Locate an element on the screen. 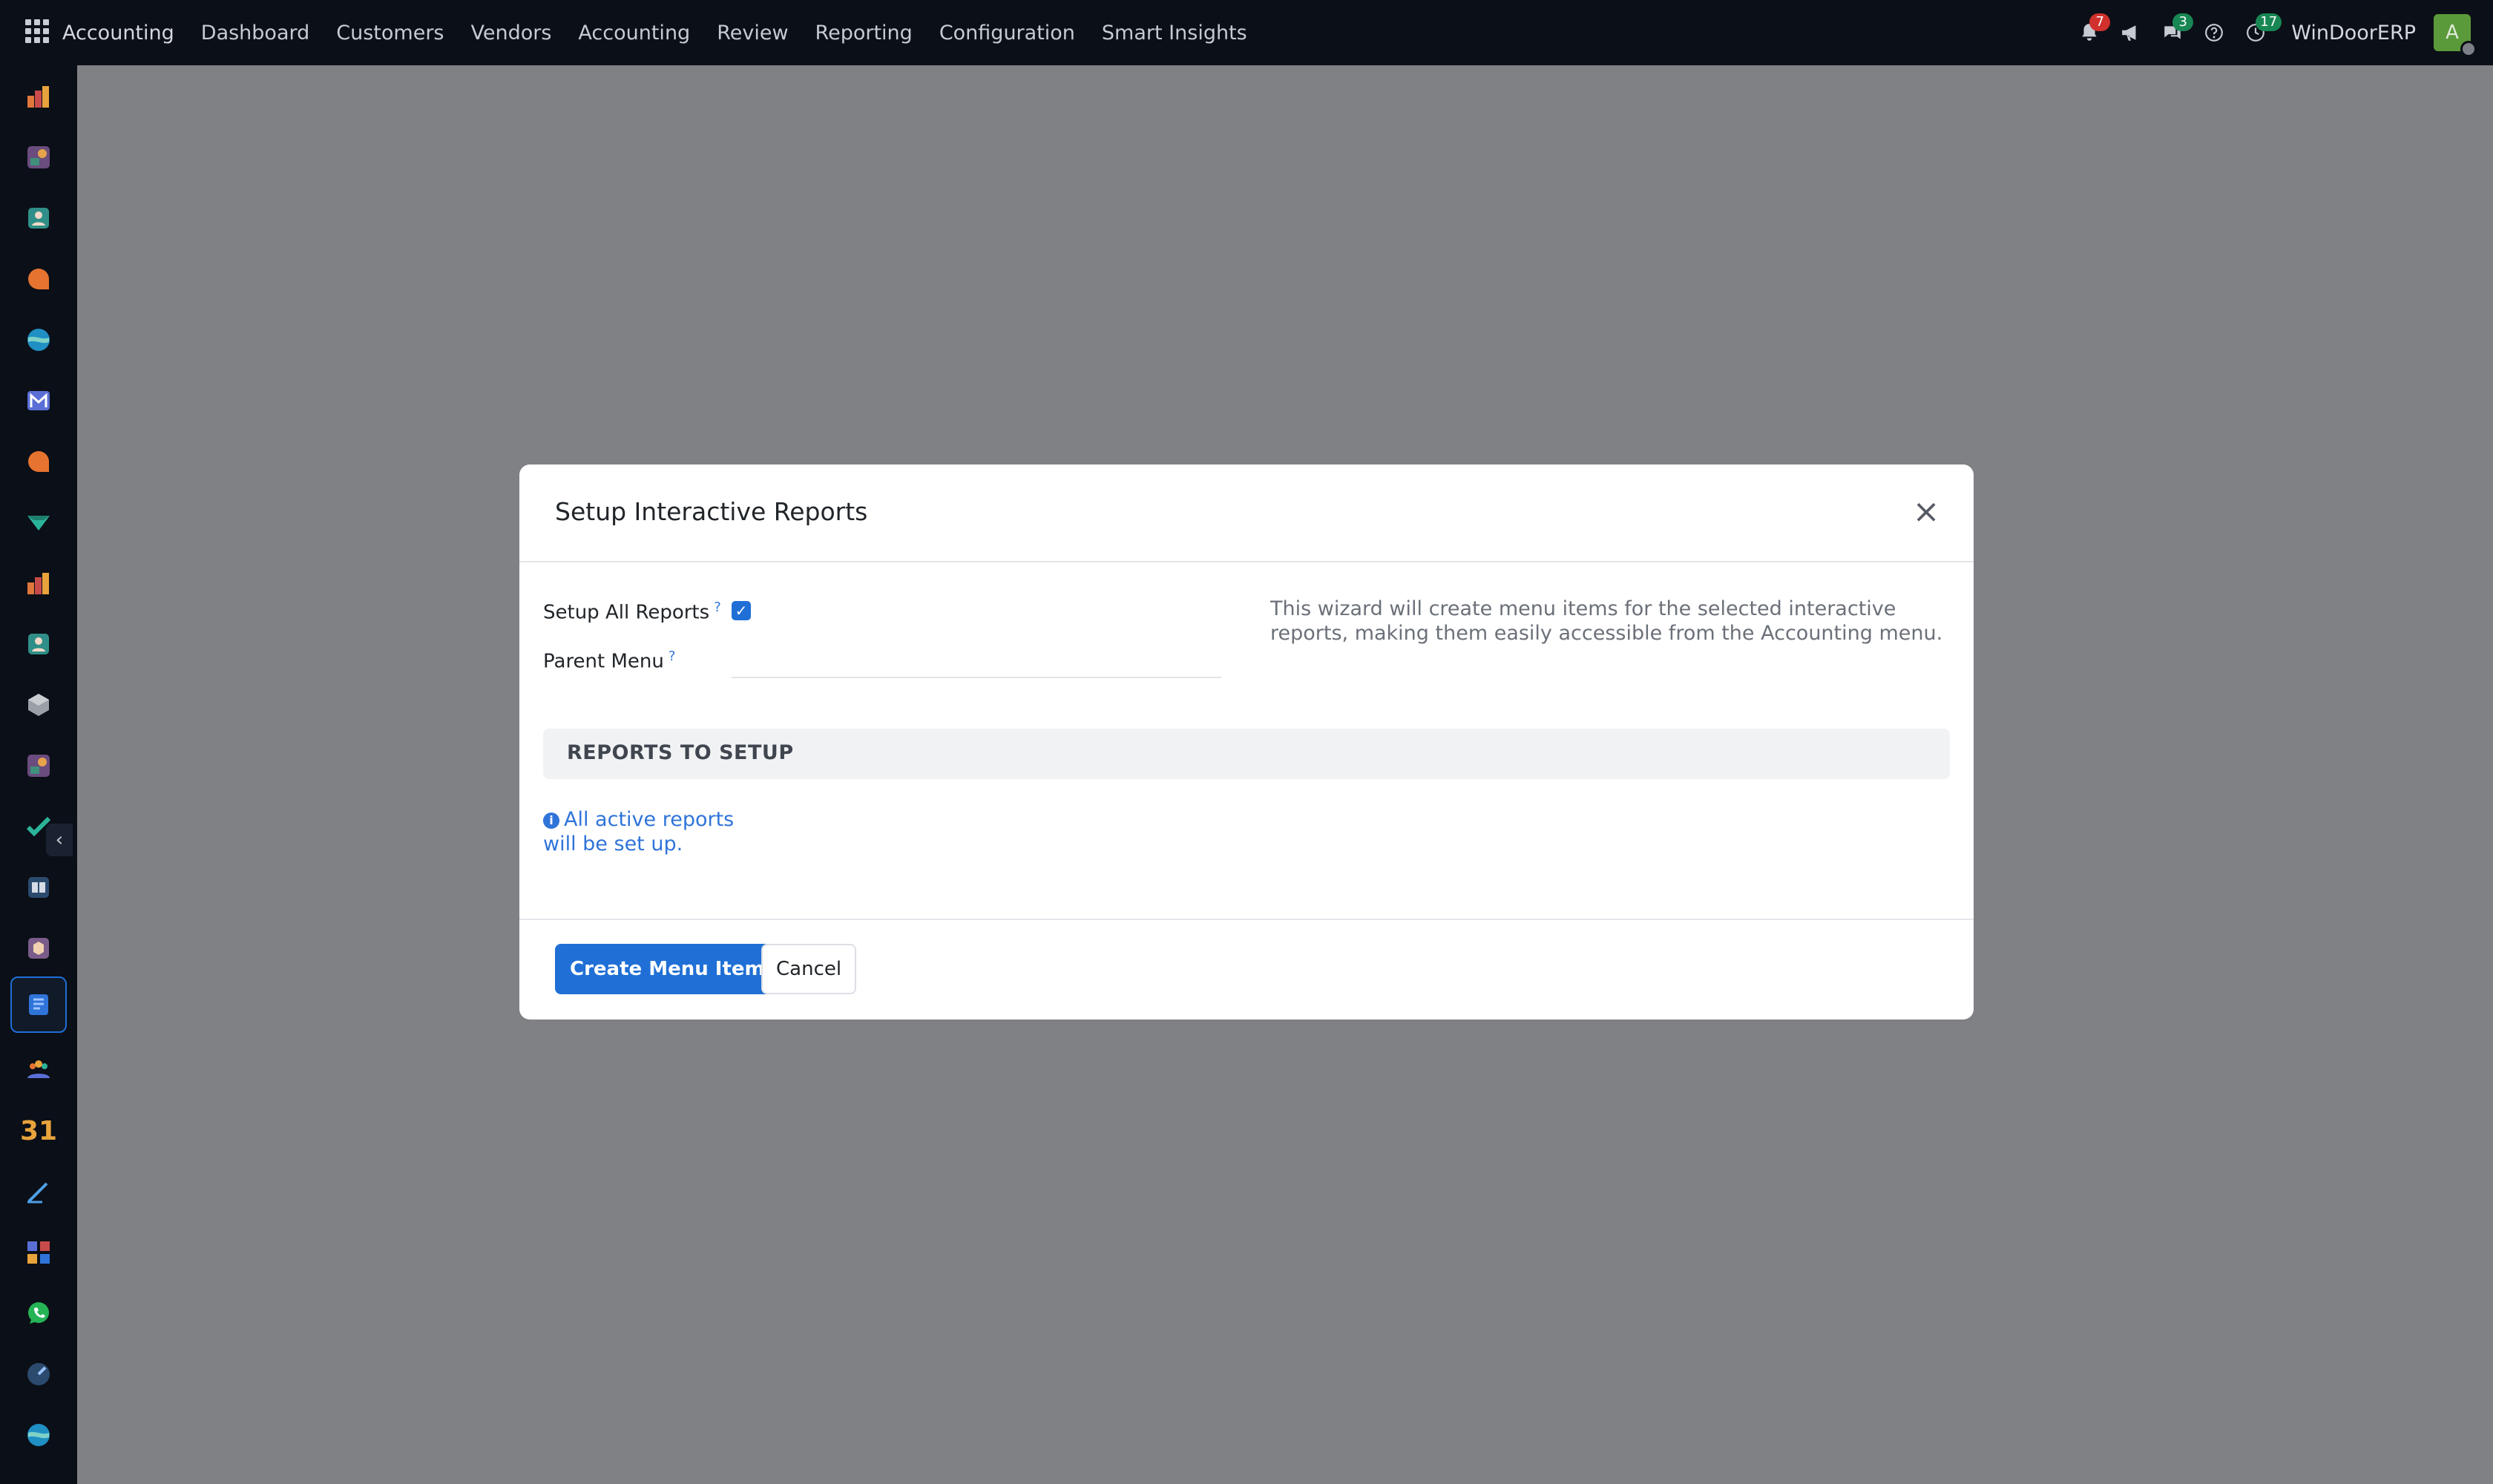  inventory-app-icon is located at coordinates (38, 705).